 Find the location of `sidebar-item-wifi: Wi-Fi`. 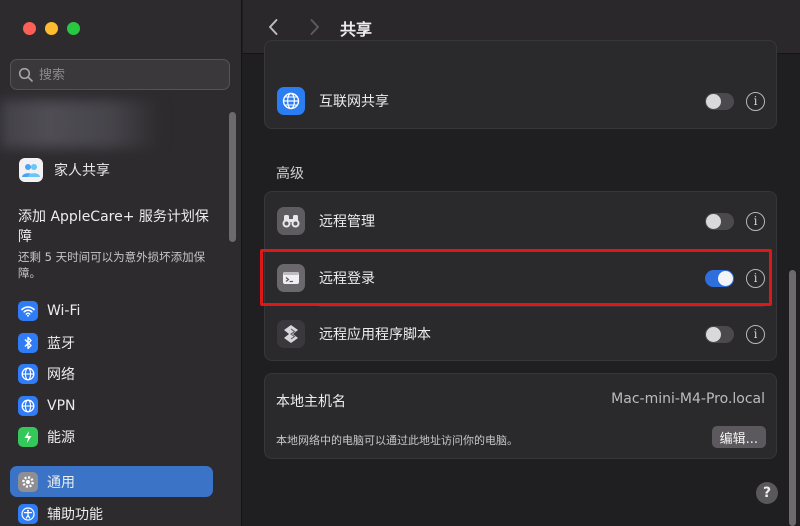

sidebar-item-wifi: Wi-Fi is located at coordinates (111, 310).